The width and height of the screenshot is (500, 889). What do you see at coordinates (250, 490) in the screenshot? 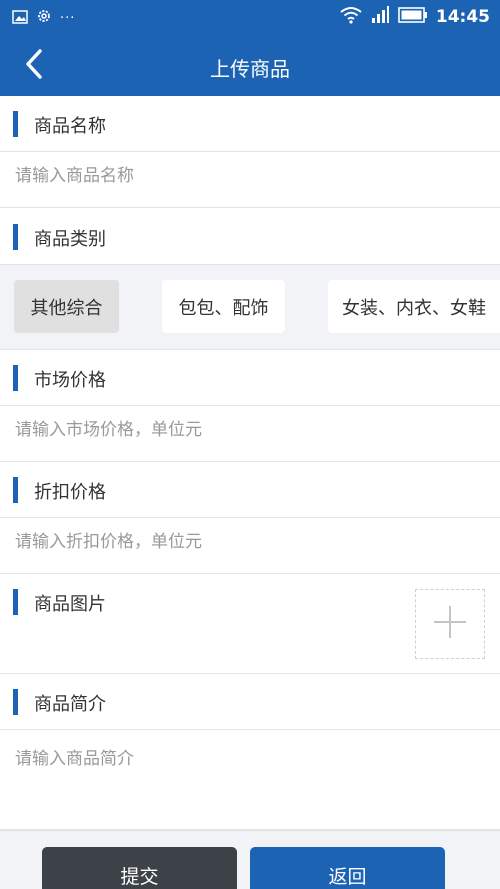
I see `section-discount-price: 折扣价格` at bounding box center [250, 490].